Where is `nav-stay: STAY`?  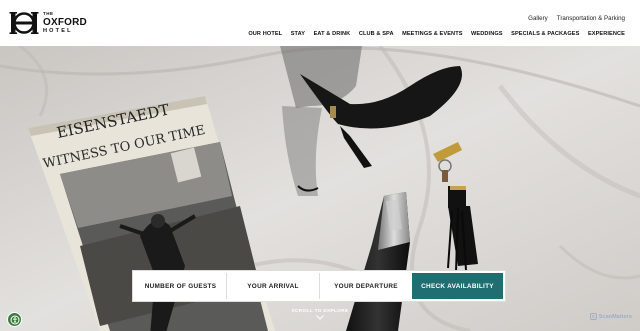
nav-stay: STAY is located at coordinates (298, 34).